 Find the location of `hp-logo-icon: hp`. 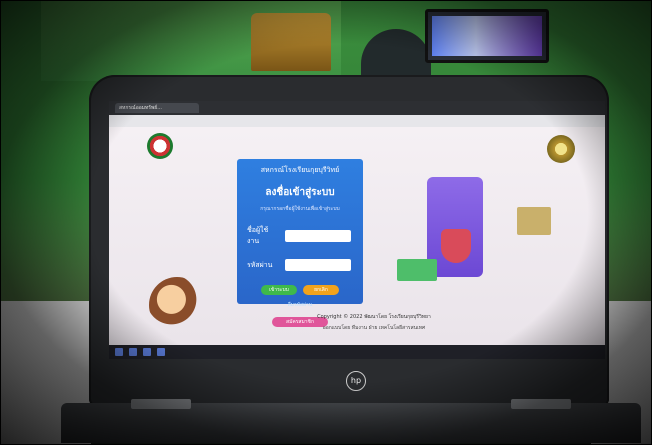

hp-logo-icon: hp is located at coordinates (356, 381).